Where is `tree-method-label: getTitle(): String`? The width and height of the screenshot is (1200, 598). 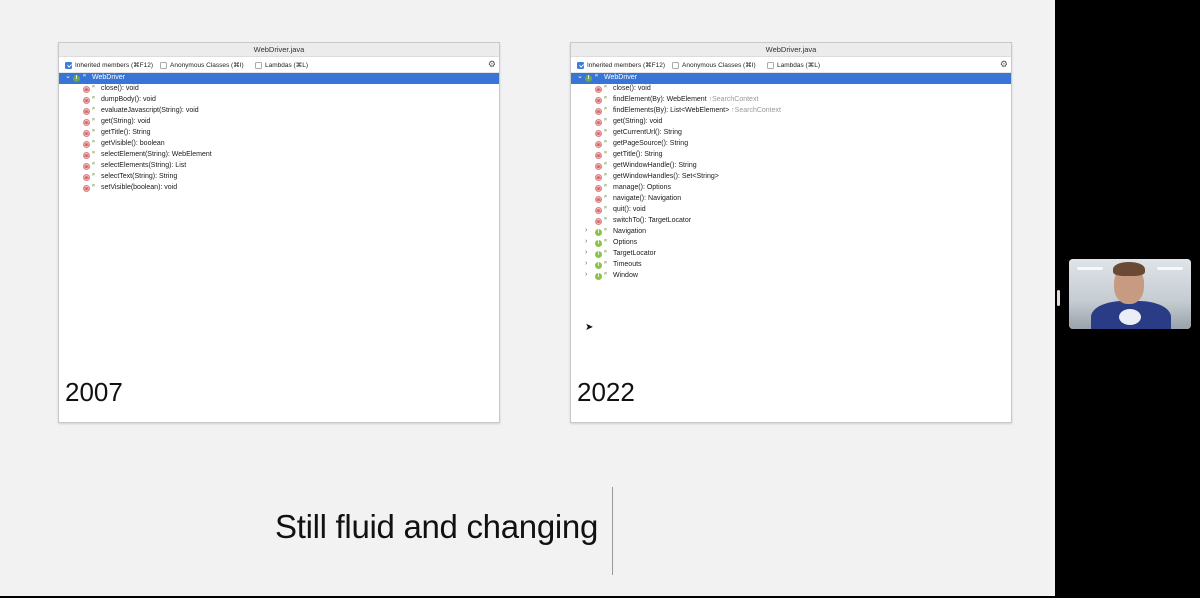 tree-method-label: getTitle(): String is located at coordinates (126, 132).